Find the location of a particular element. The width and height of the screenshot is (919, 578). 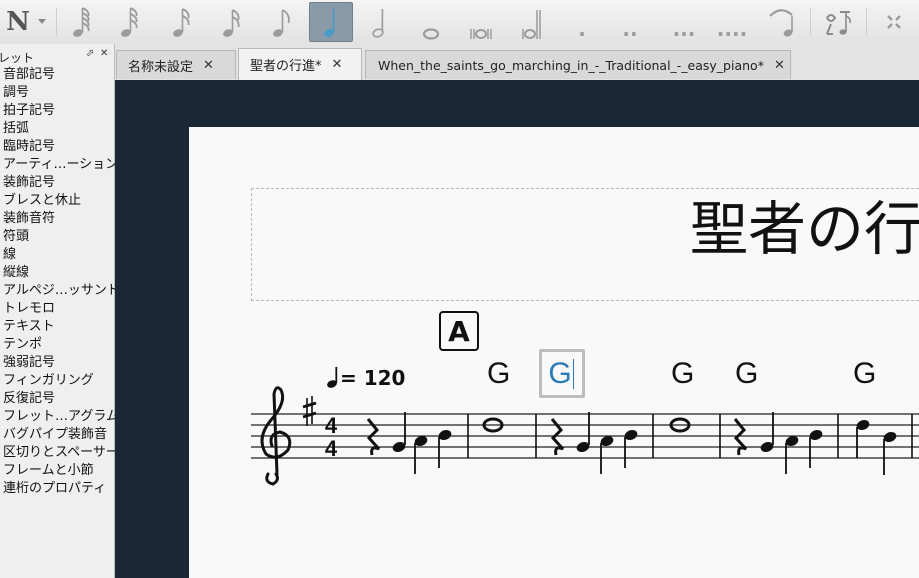

time-signature-numerator: 4 is located at coordinates (331, 425).